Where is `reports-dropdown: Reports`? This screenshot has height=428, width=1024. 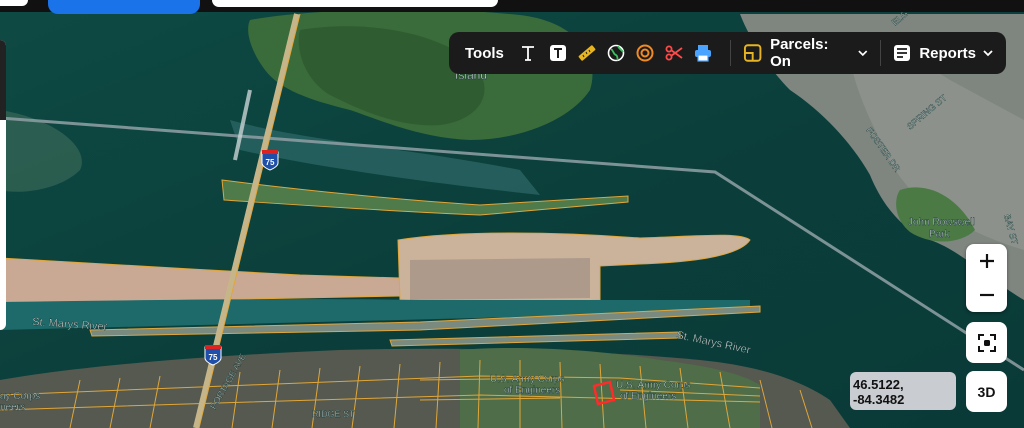
reports-dropdown: Reports is located at coordinates (943, 53).